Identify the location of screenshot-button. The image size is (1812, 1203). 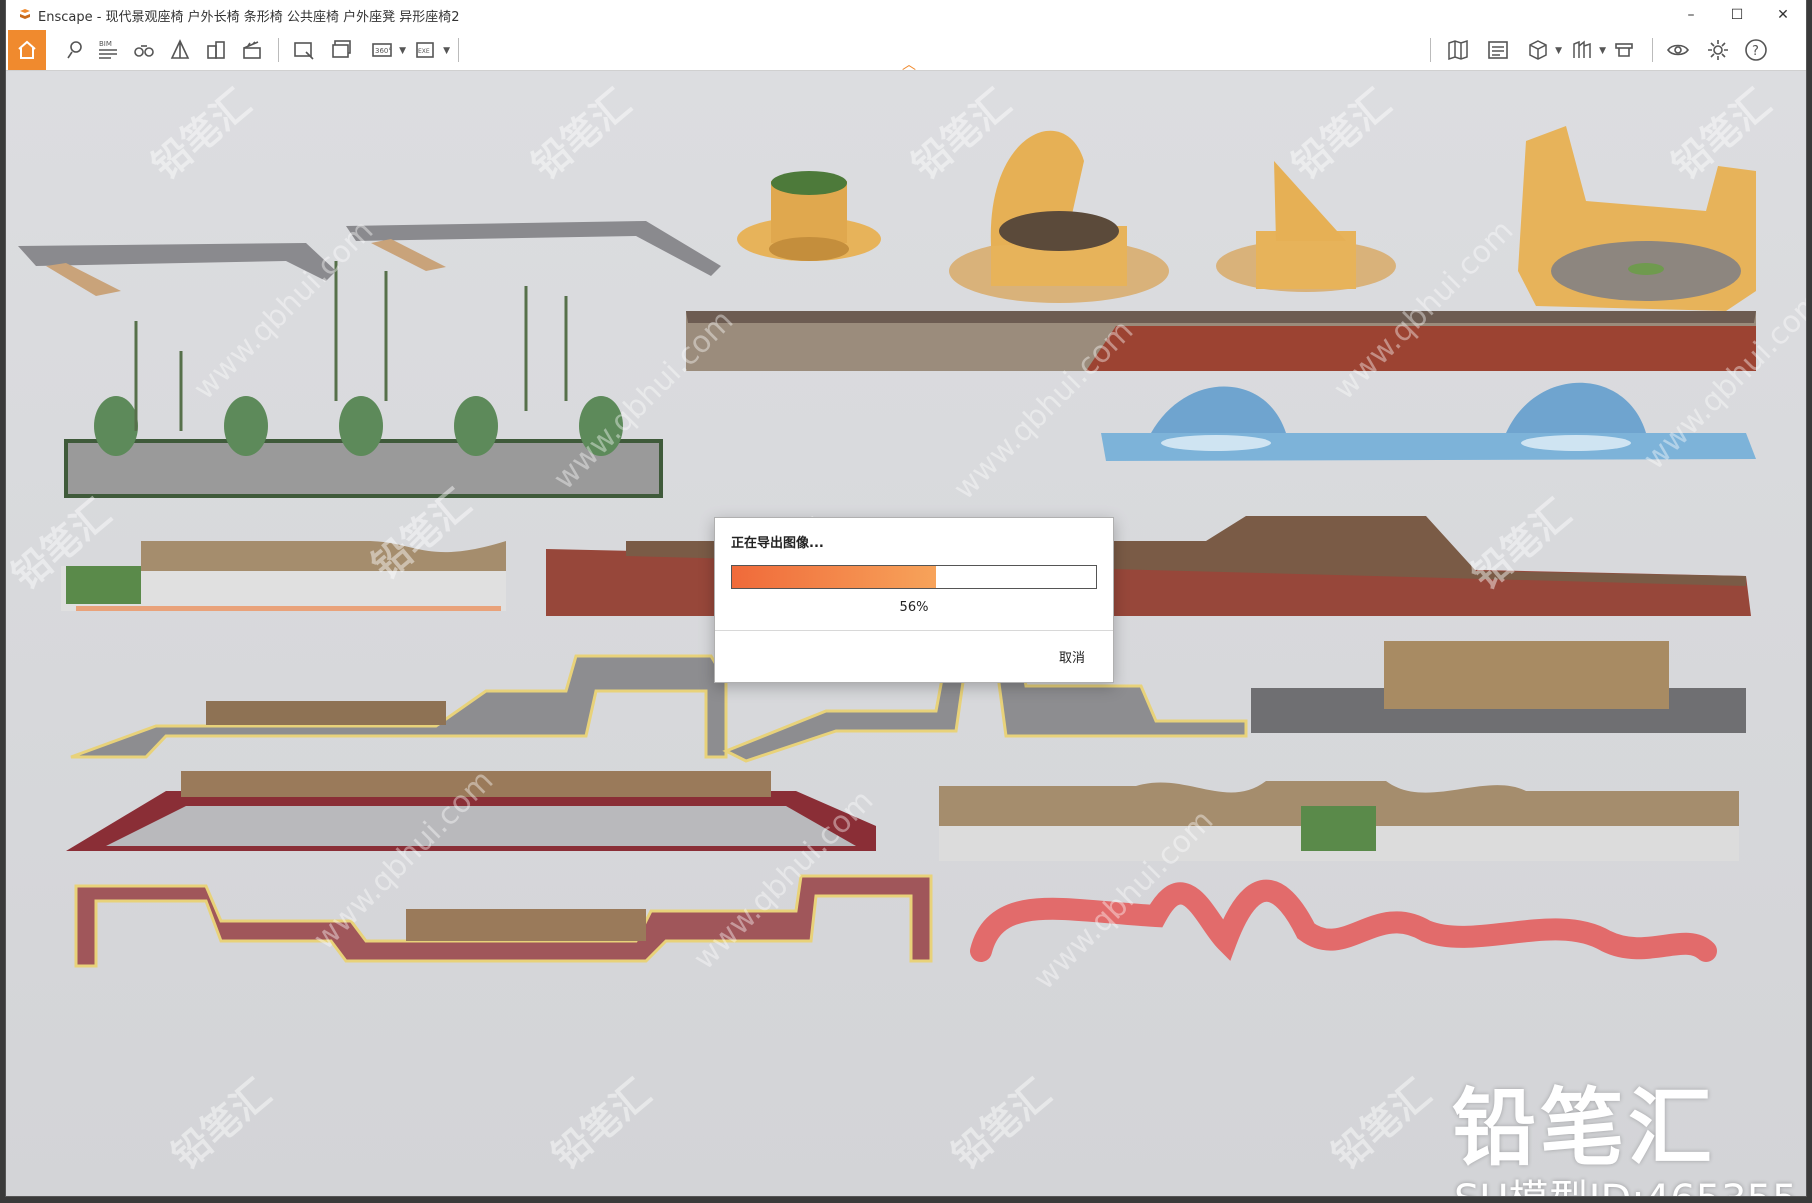
(304, 50).